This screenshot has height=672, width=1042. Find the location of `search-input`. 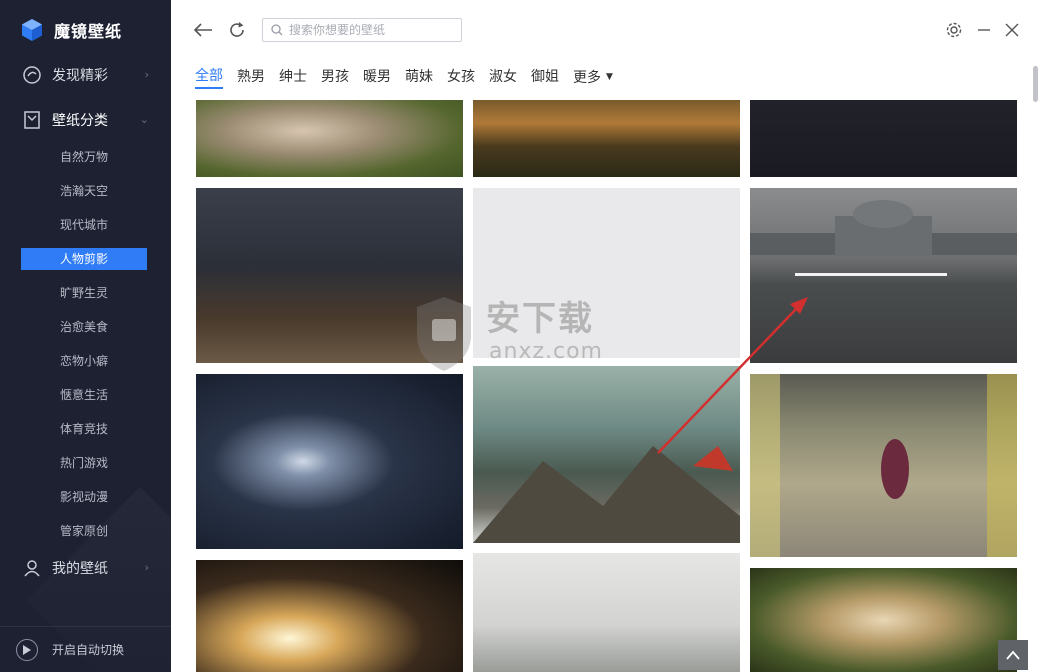

search-input is located at coordinates (369, 30).